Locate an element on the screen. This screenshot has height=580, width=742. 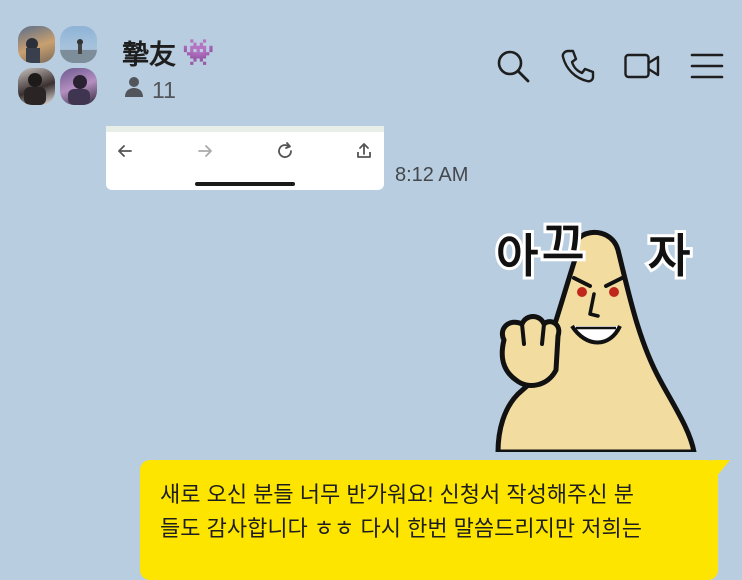
phone-icon is located at coordinates (578, 66).